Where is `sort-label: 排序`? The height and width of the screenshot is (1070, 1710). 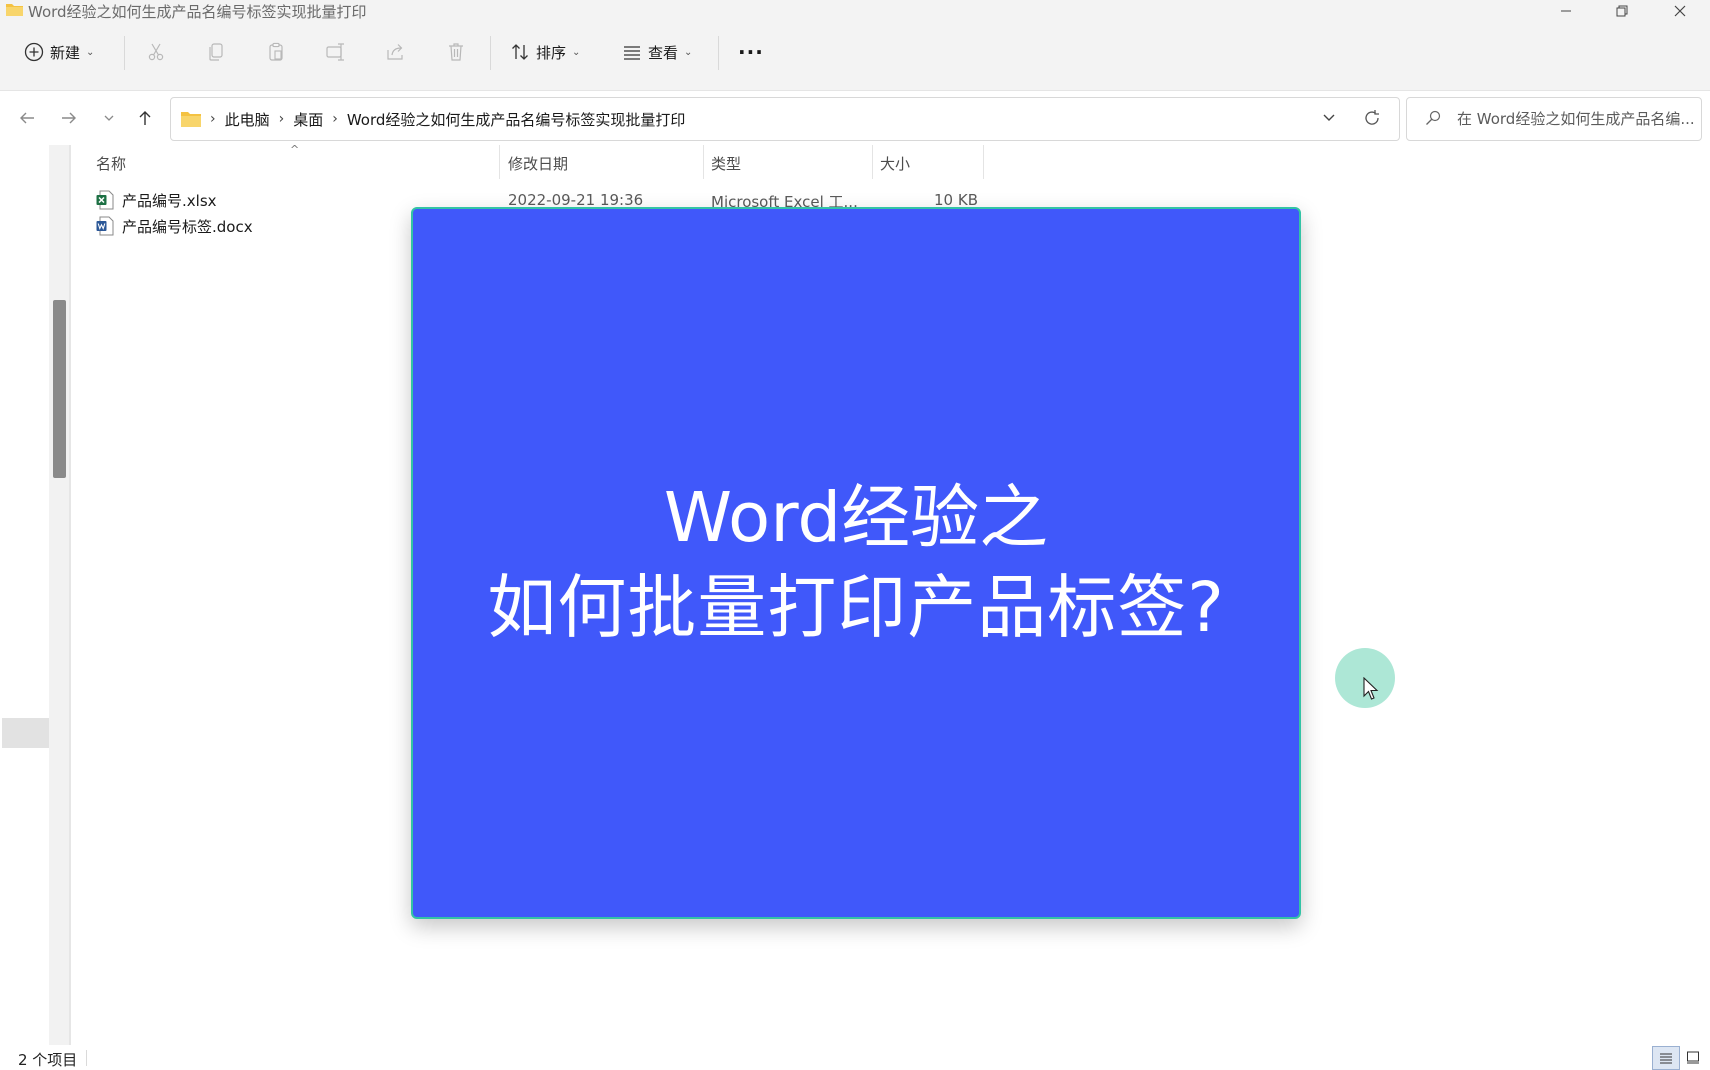 sort-label: 排序 is located at coordinates (551, 52).